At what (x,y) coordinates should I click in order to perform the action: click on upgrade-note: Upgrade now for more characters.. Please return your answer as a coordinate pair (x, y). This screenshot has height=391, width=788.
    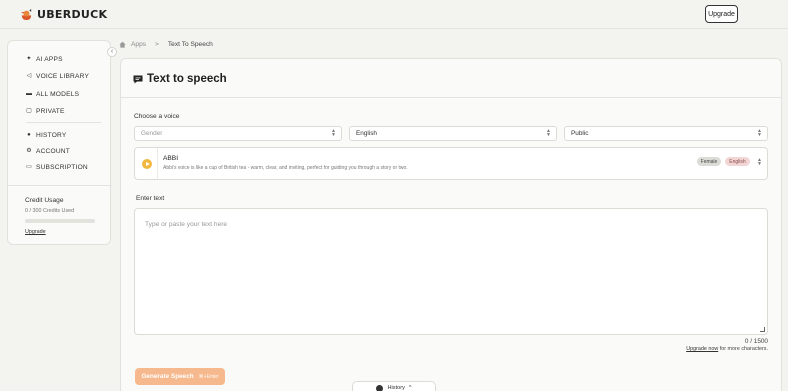
    Looking at the image, I should click on (727, 349).